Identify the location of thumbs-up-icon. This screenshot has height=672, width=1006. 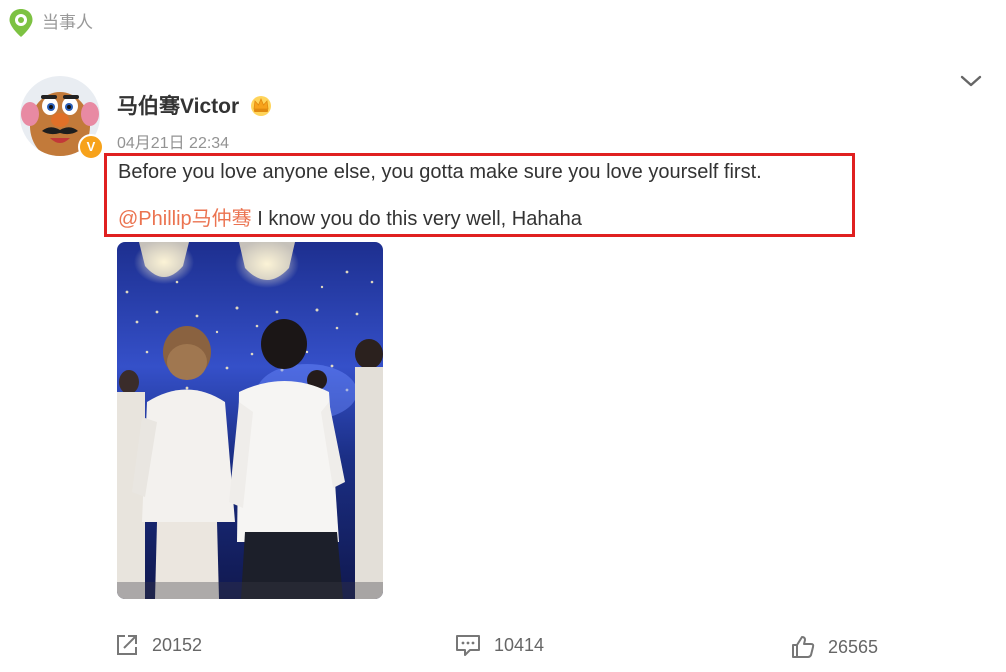
(803, 647).